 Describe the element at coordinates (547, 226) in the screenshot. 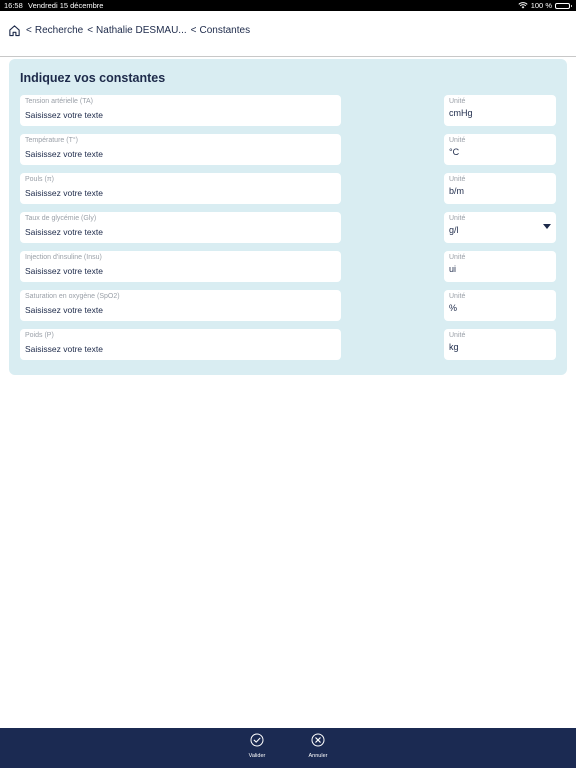

I see `caret-down-icon` at that location.